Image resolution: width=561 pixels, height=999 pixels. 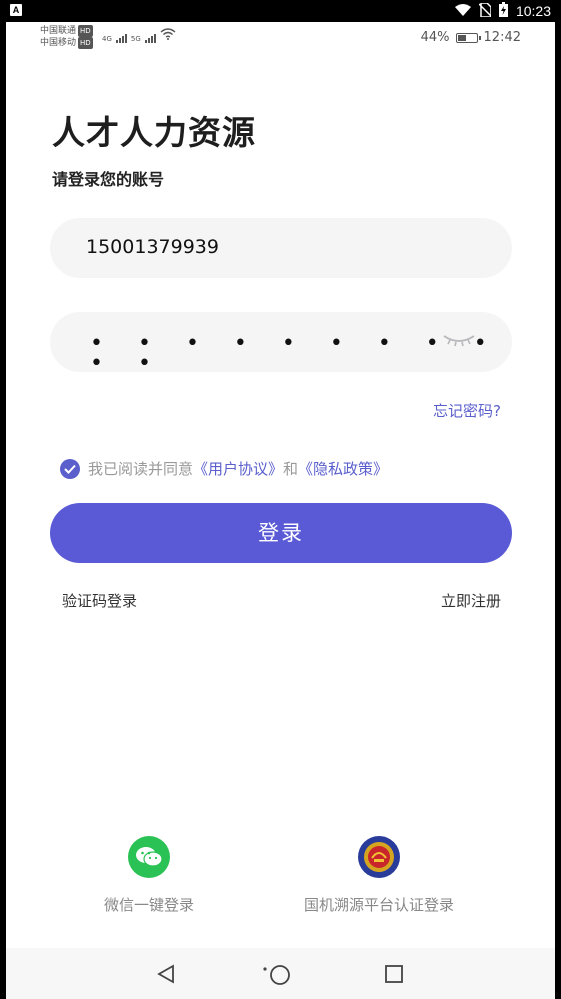 I want to click on carrier-info: 中国联通 HD 中国移动 HD, so click(x=66, y=37).